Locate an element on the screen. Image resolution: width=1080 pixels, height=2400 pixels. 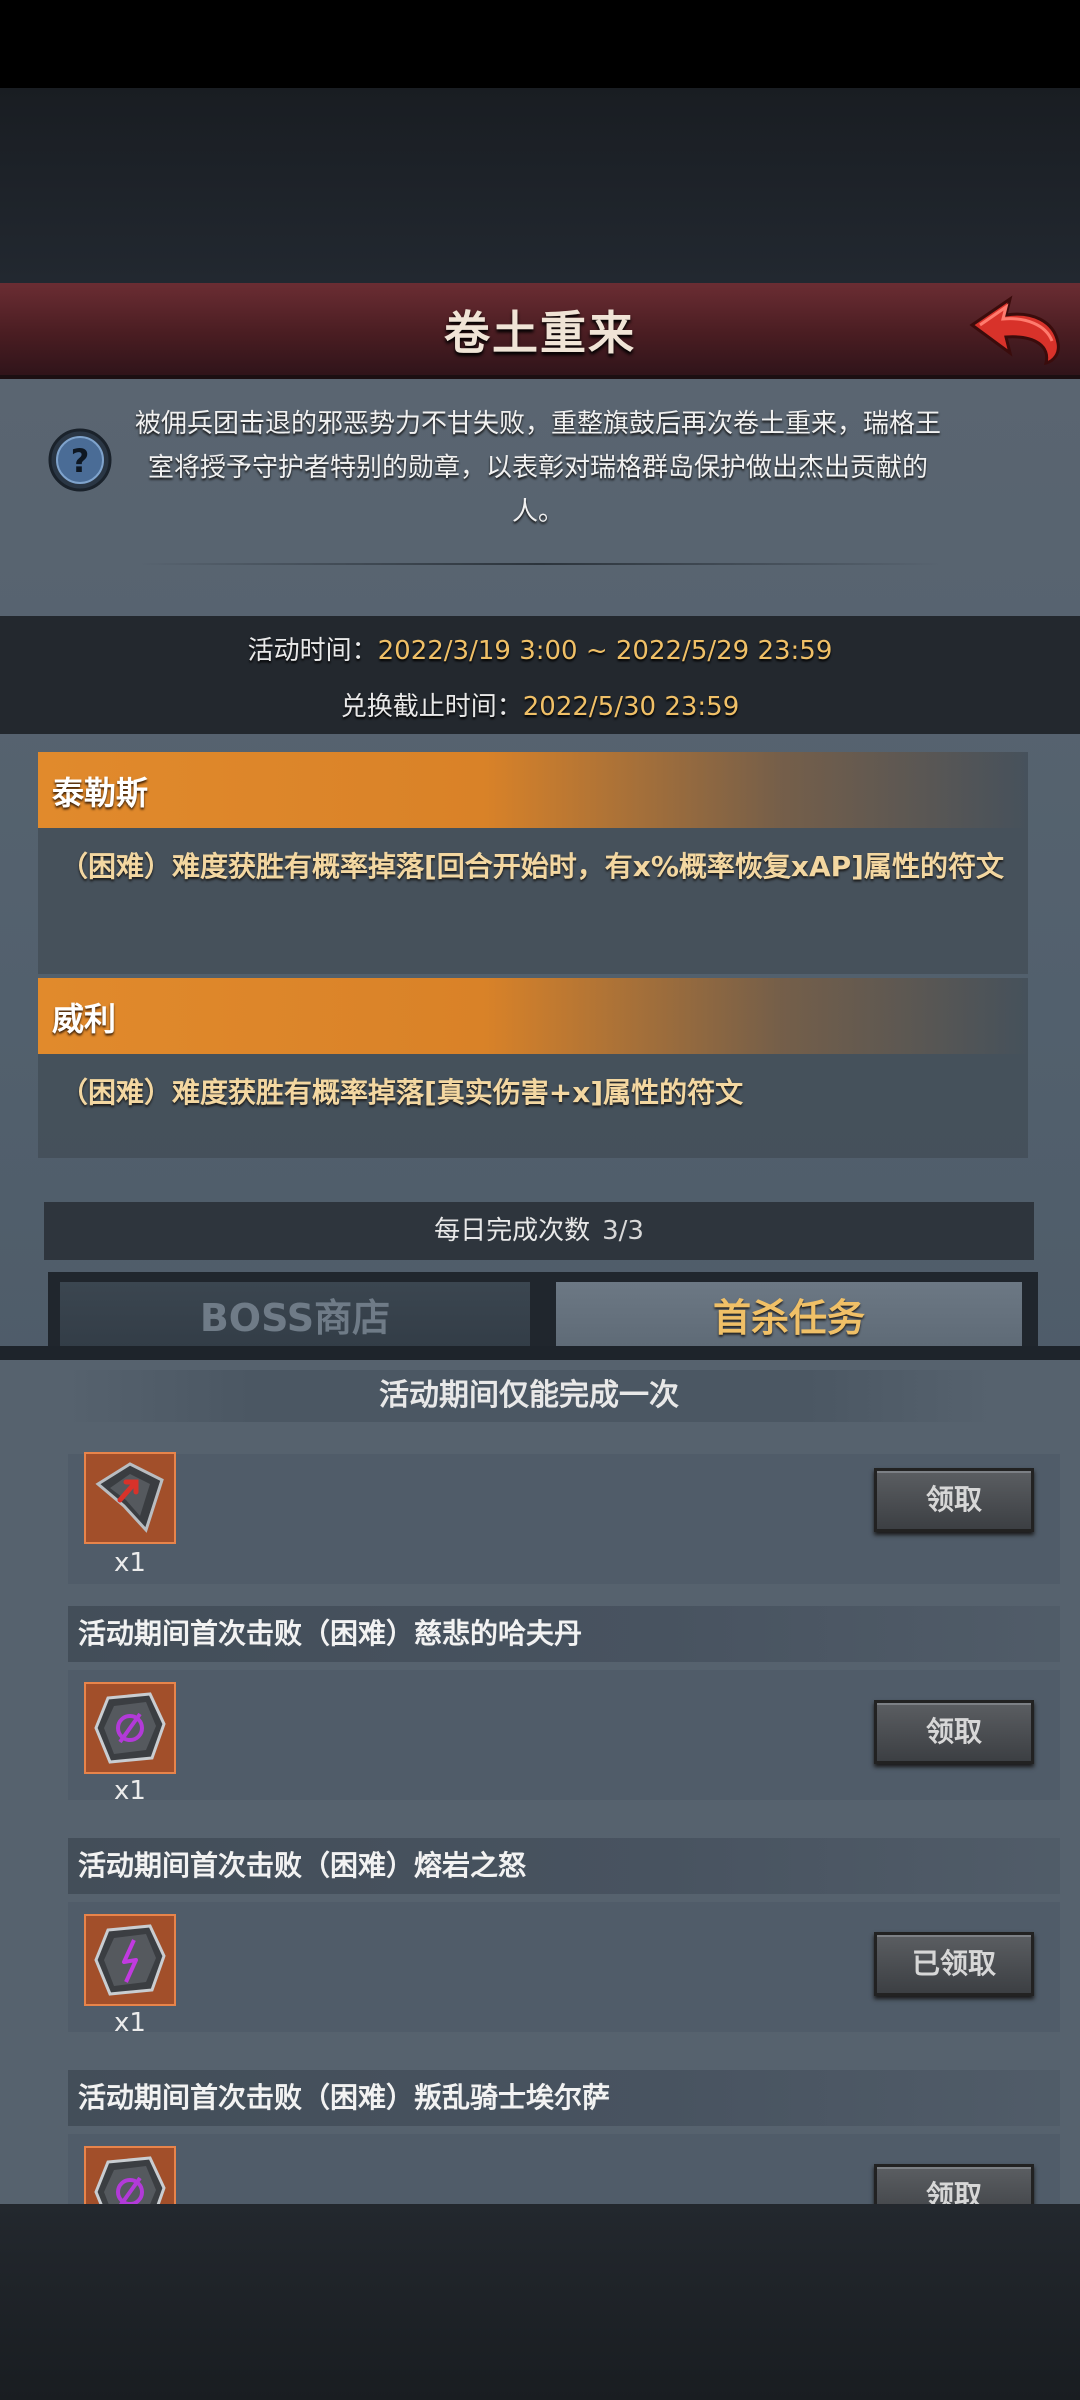
once-notice: 活动期间仅能完成一次 is located at coordinates (529, 1396).